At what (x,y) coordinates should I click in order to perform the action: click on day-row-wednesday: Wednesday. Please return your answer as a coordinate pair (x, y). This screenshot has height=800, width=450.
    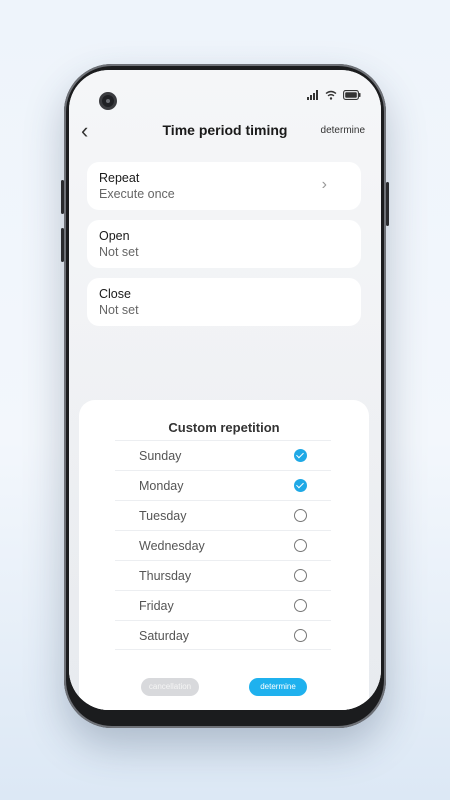
    Looking at the image, I should click on (223, 545).